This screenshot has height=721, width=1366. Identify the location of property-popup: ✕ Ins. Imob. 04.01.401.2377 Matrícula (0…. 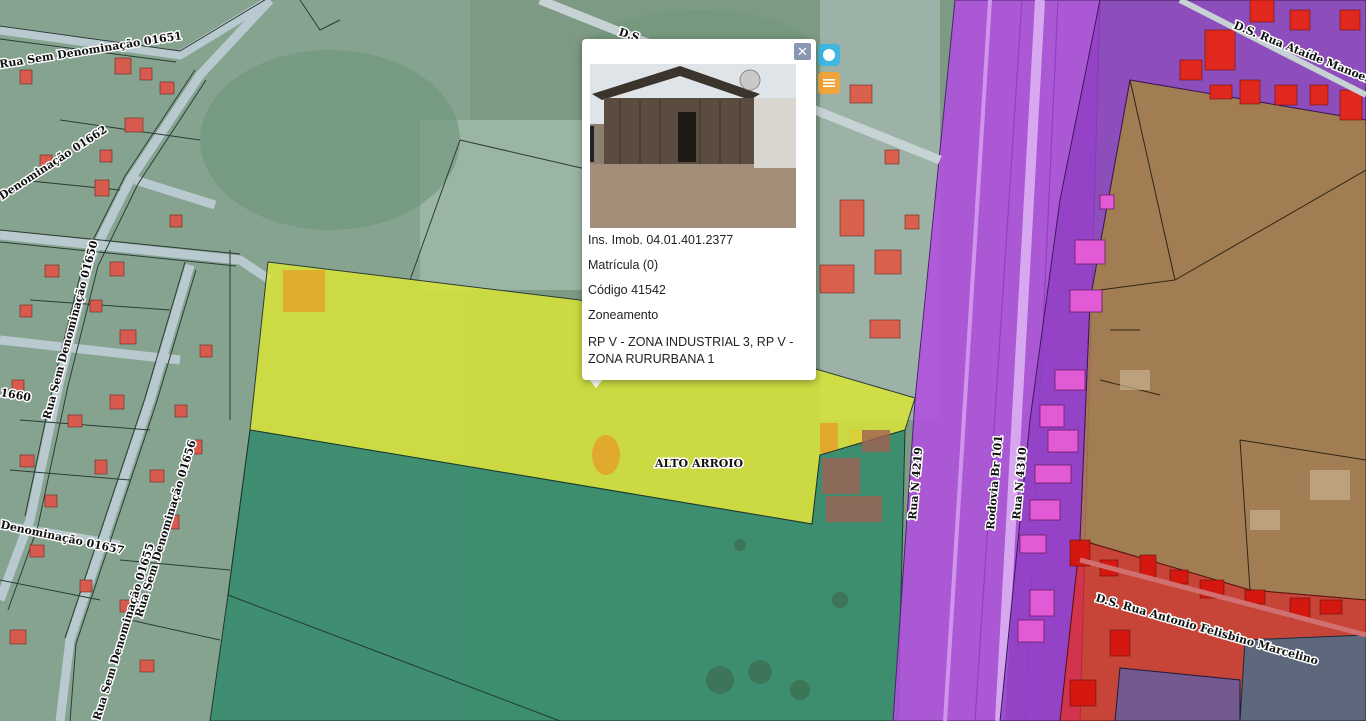
(699, 209).